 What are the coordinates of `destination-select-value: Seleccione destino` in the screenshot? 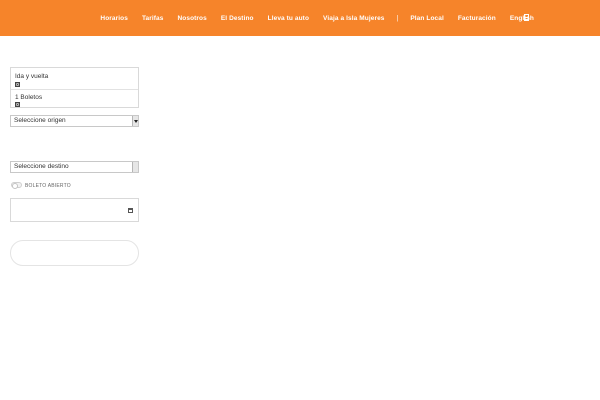 It's located at (41, 166).